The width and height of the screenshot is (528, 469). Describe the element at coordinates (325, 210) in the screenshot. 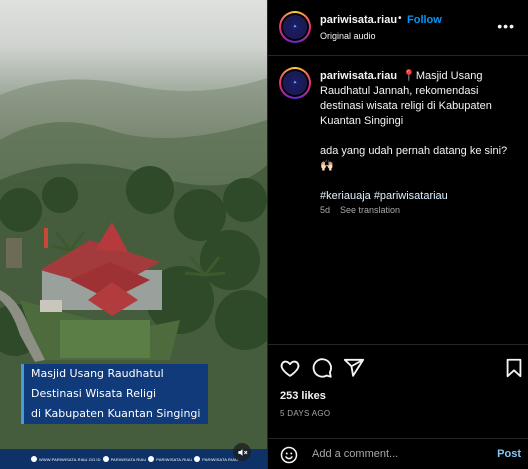

I see `post-age: 5d` at that location.